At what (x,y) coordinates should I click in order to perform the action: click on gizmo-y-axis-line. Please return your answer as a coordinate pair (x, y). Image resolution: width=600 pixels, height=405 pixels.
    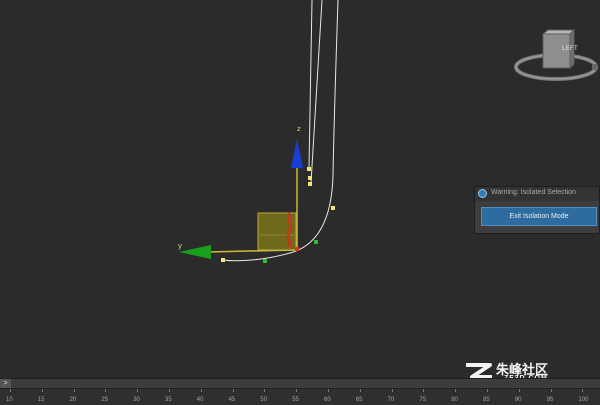
    Looking at the image, I should click on (252, 251).